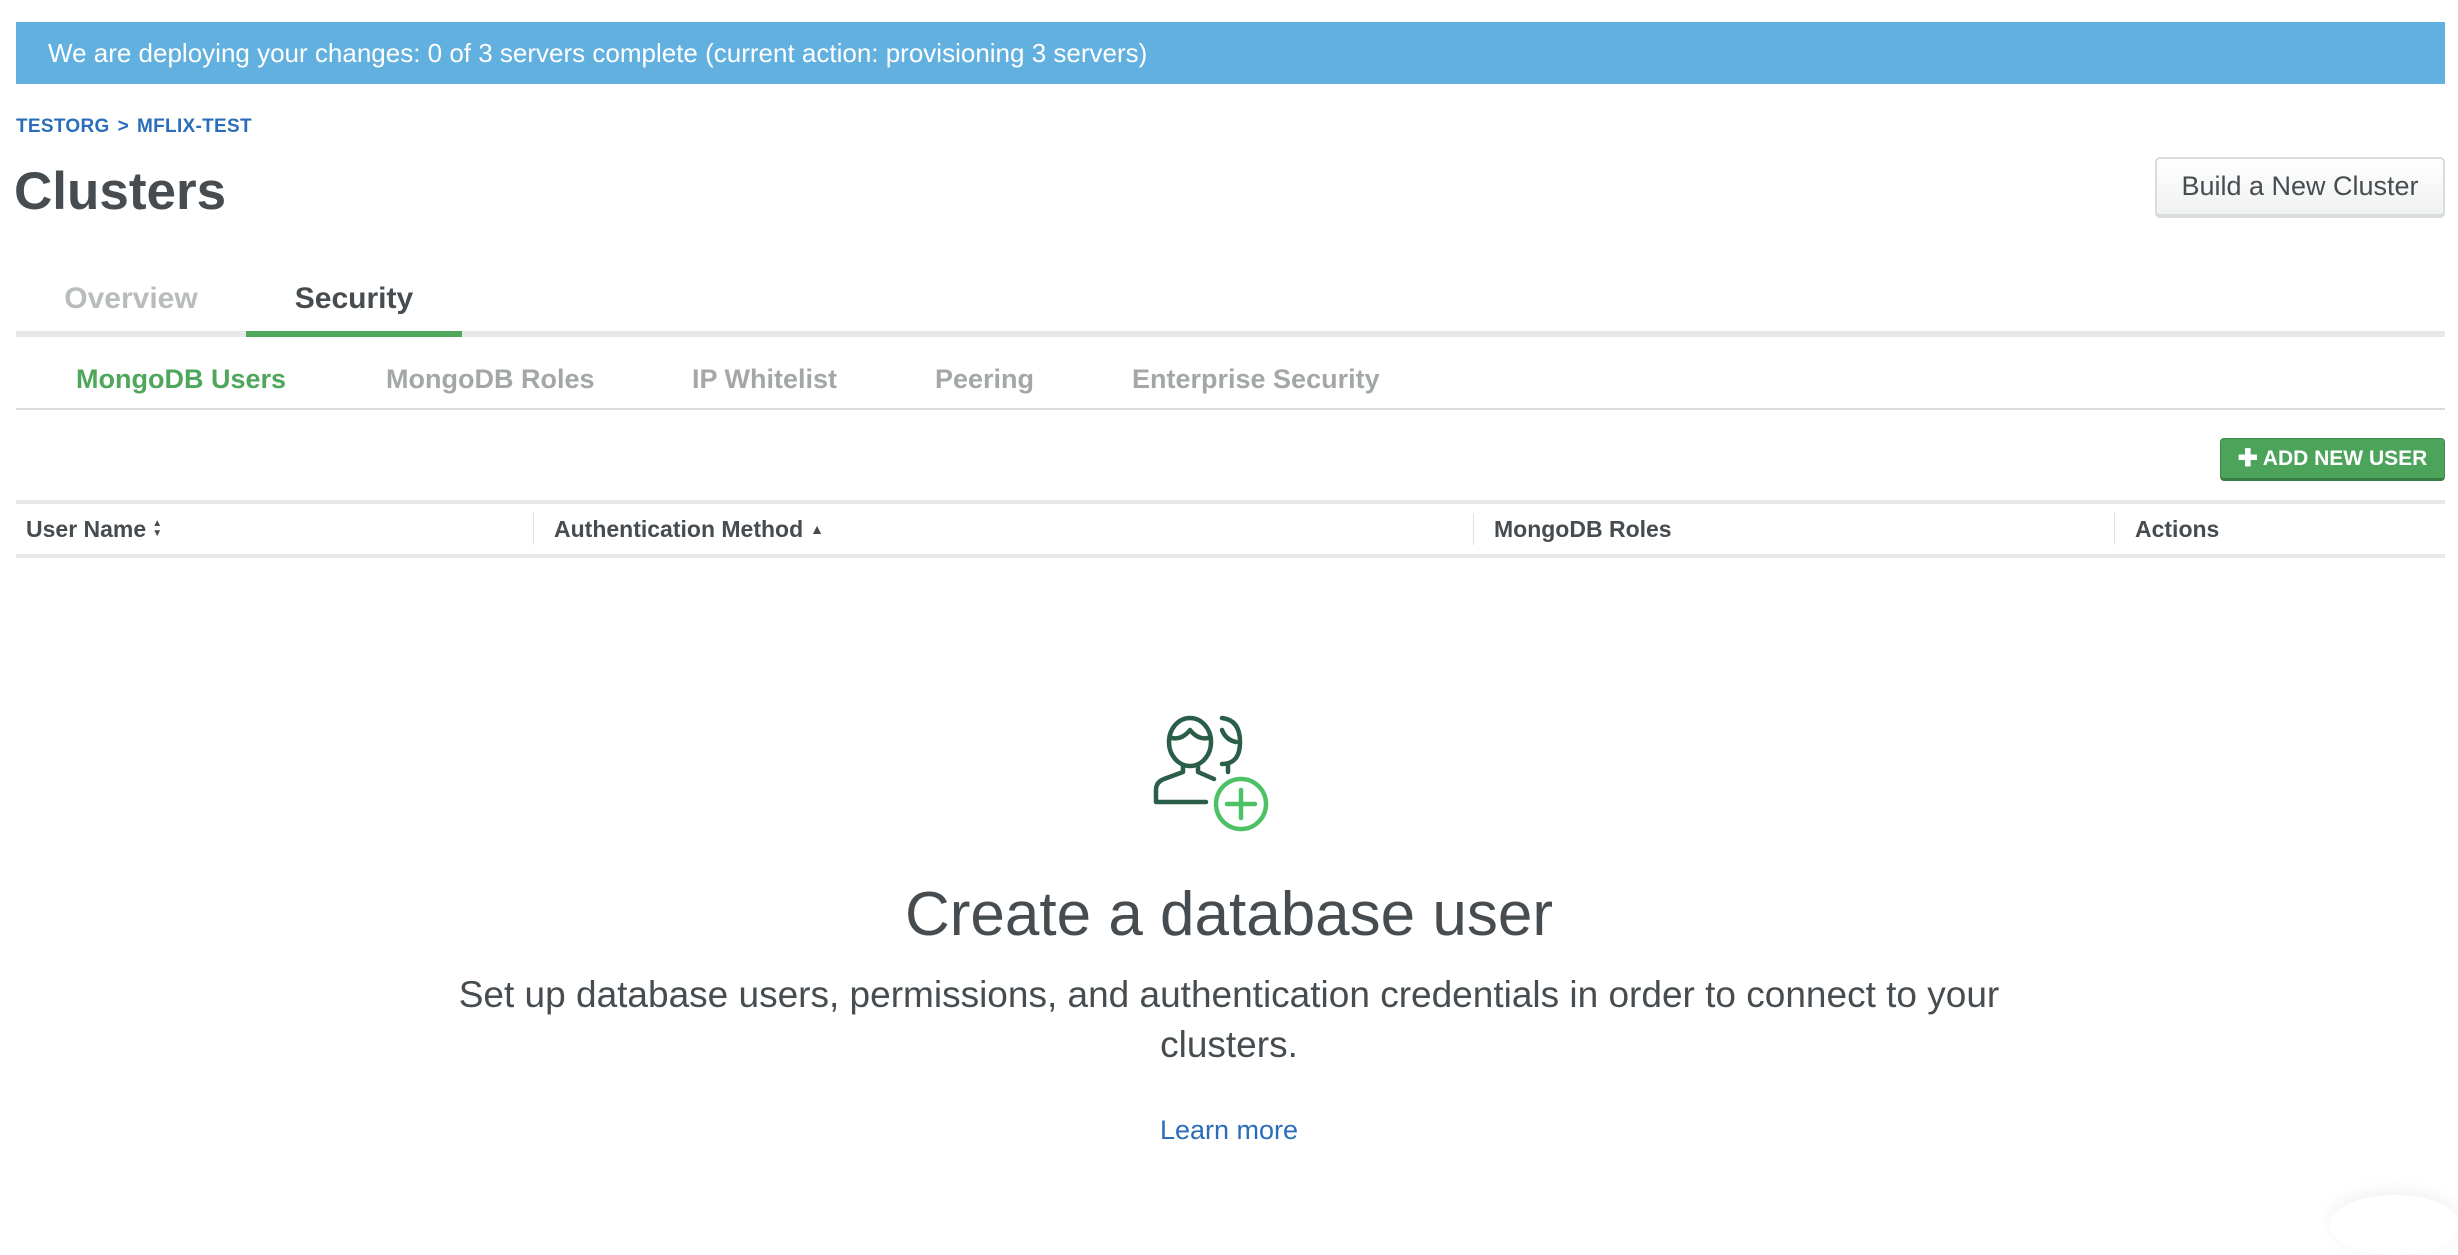  Describe the element at coordinates (181, 379) in the screenshot. I see `subtab-mongodb-users: MongoDB Users` at that location.